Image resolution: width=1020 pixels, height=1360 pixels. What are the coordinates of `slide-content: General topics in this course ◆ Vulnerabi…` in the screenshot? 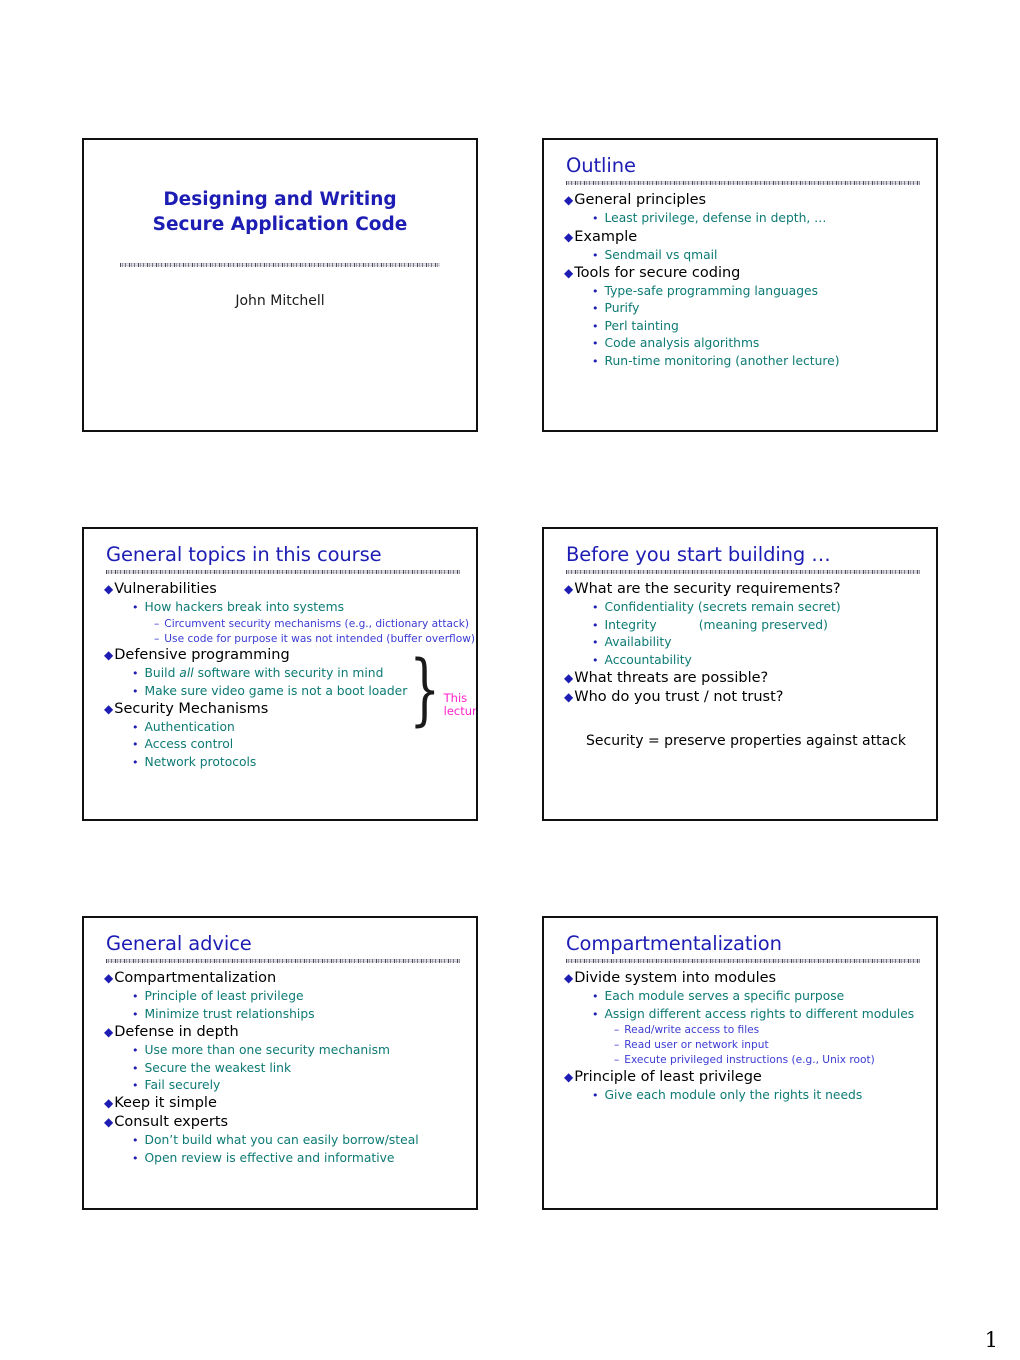 It's located at (280, 674).